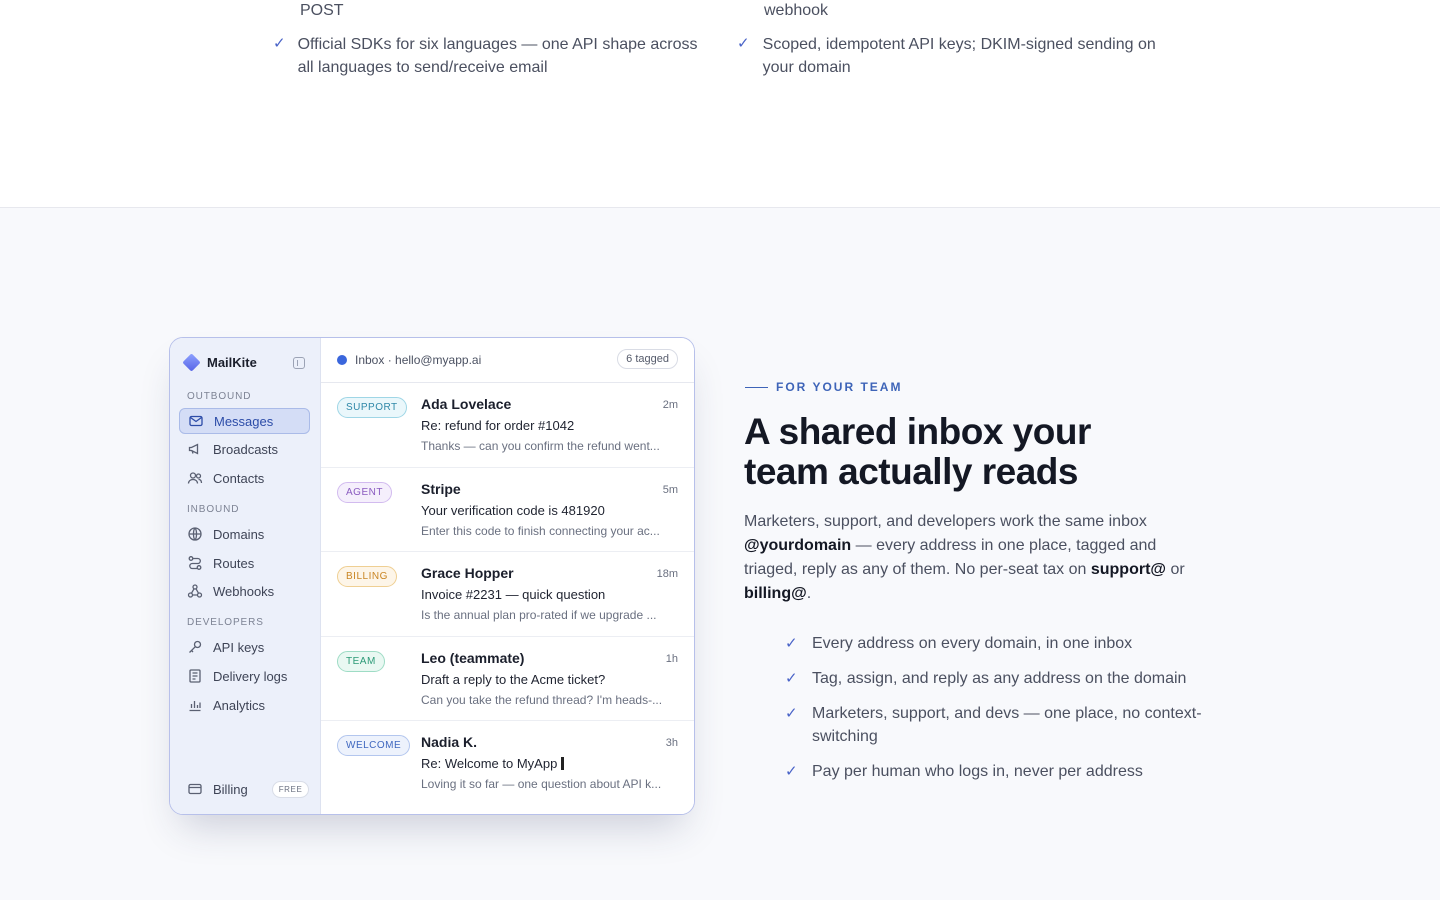 The image size is (1440, 900). What do you see at coordinates (250, 676) in the screenshot?
I see `sidebar-item-label: Delivery logs` at bounding box center [250, 676].